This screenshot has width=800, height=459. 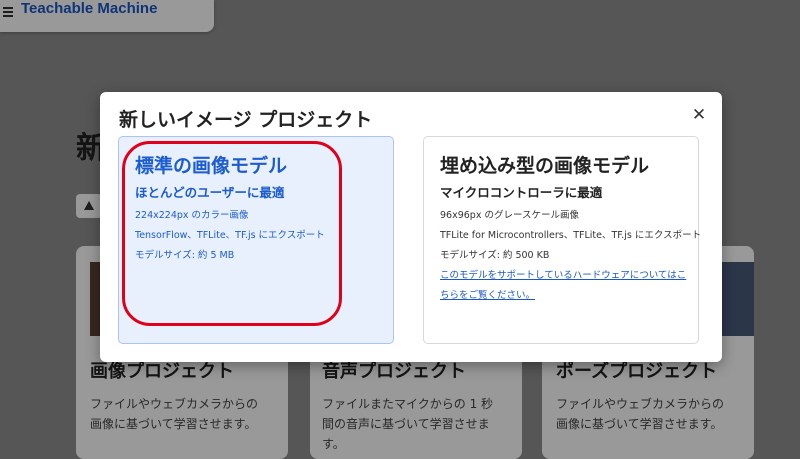 What do you see at coordinates (192, 215) in the screenshot?
I see `option-detail: 224x224px のカラー画像` at bounding box center [192, 215].